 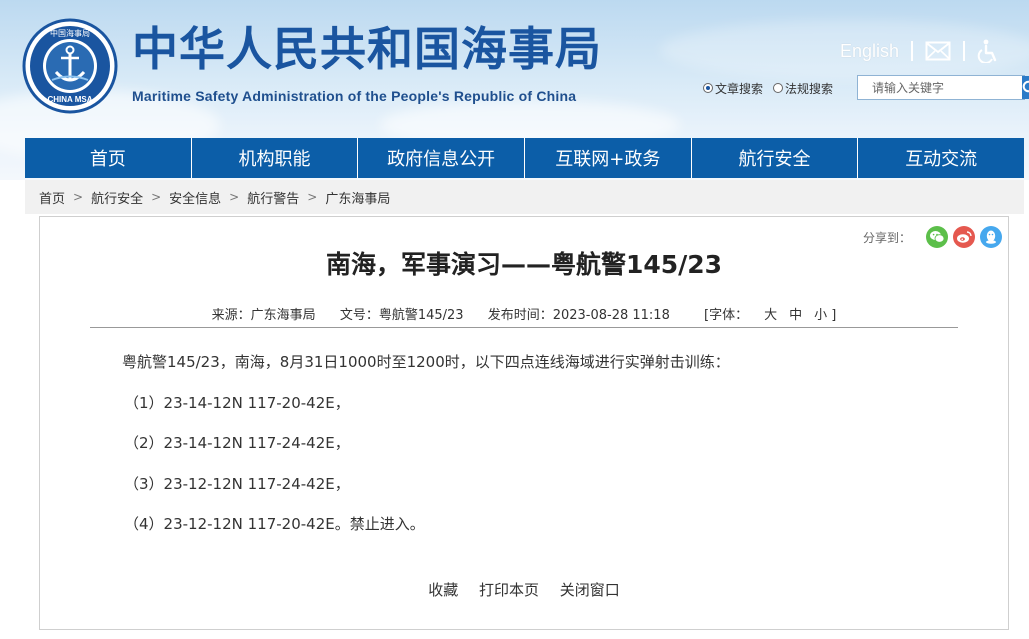 What do you see at coordinates (108, 158) in the screenshot?
I see `nav-item-home: 首页` at bounding box center [108, 158].